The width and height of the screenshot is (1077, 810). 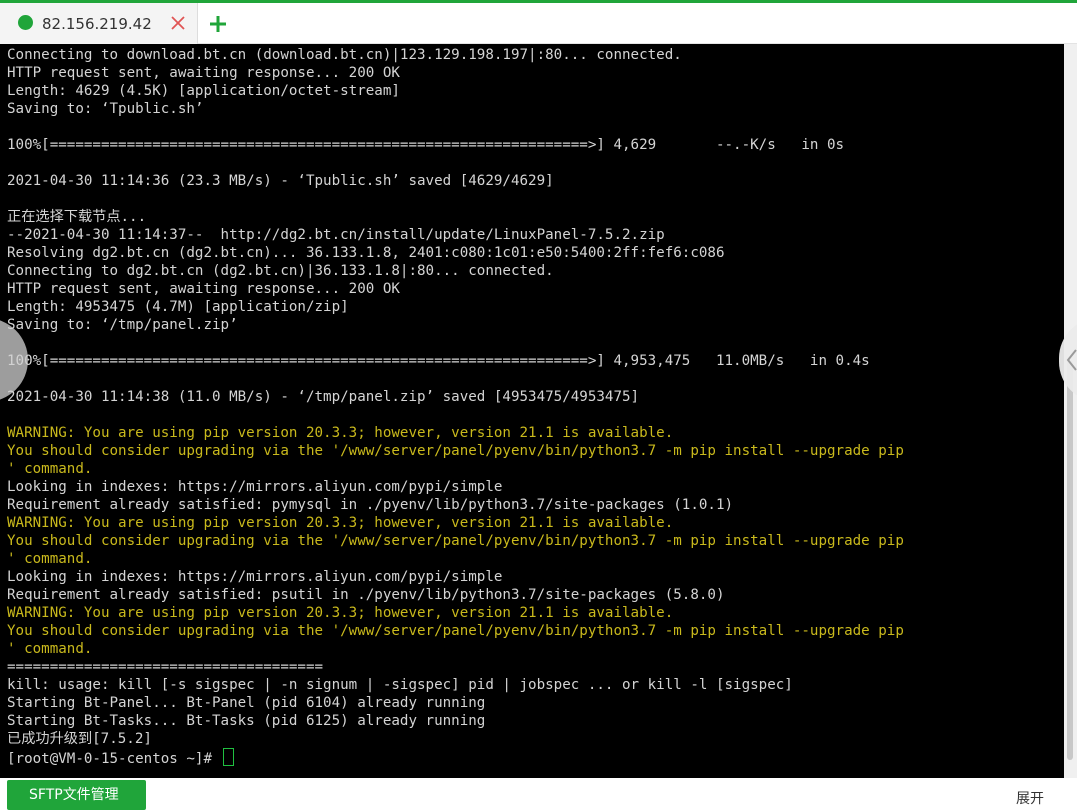 What do you see at coordinates (178, 307) in the screenshot?
I see `terminal-line: Length: 4953475 (4.7M) [application/zip]` at bounding box center [178, 307].